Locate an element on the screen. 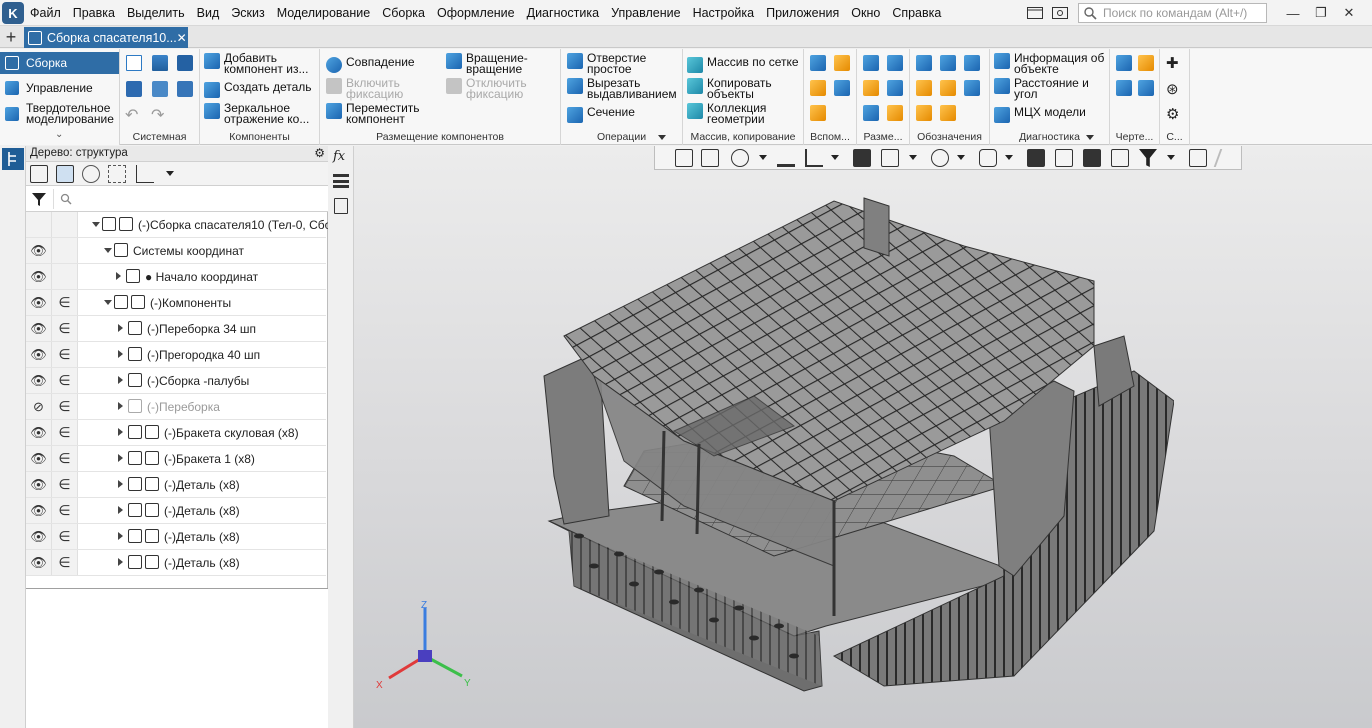  notation-6-icon is located at coordinates (972, 88).